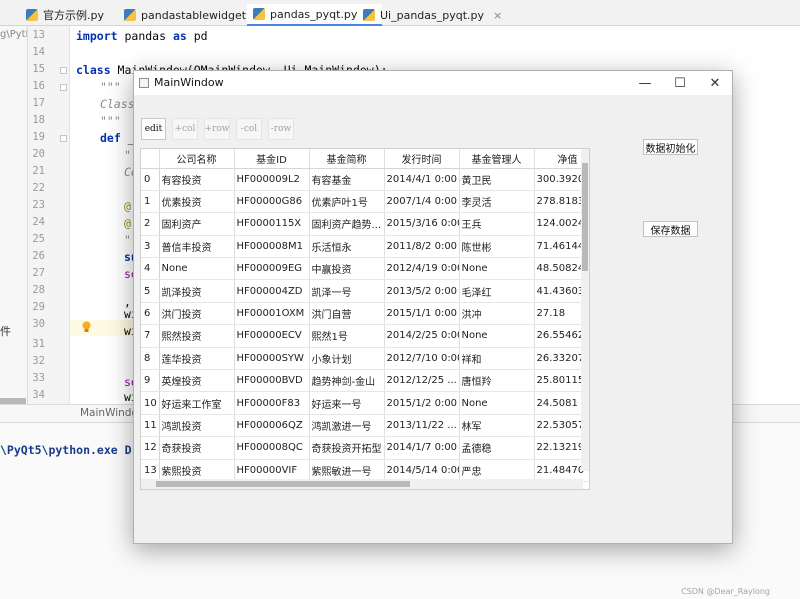  What do you see at coordinates (346, 381) in the screenshot?
I see `table-cell: 趋势神剑-金山` at bounding box center [346, 381].